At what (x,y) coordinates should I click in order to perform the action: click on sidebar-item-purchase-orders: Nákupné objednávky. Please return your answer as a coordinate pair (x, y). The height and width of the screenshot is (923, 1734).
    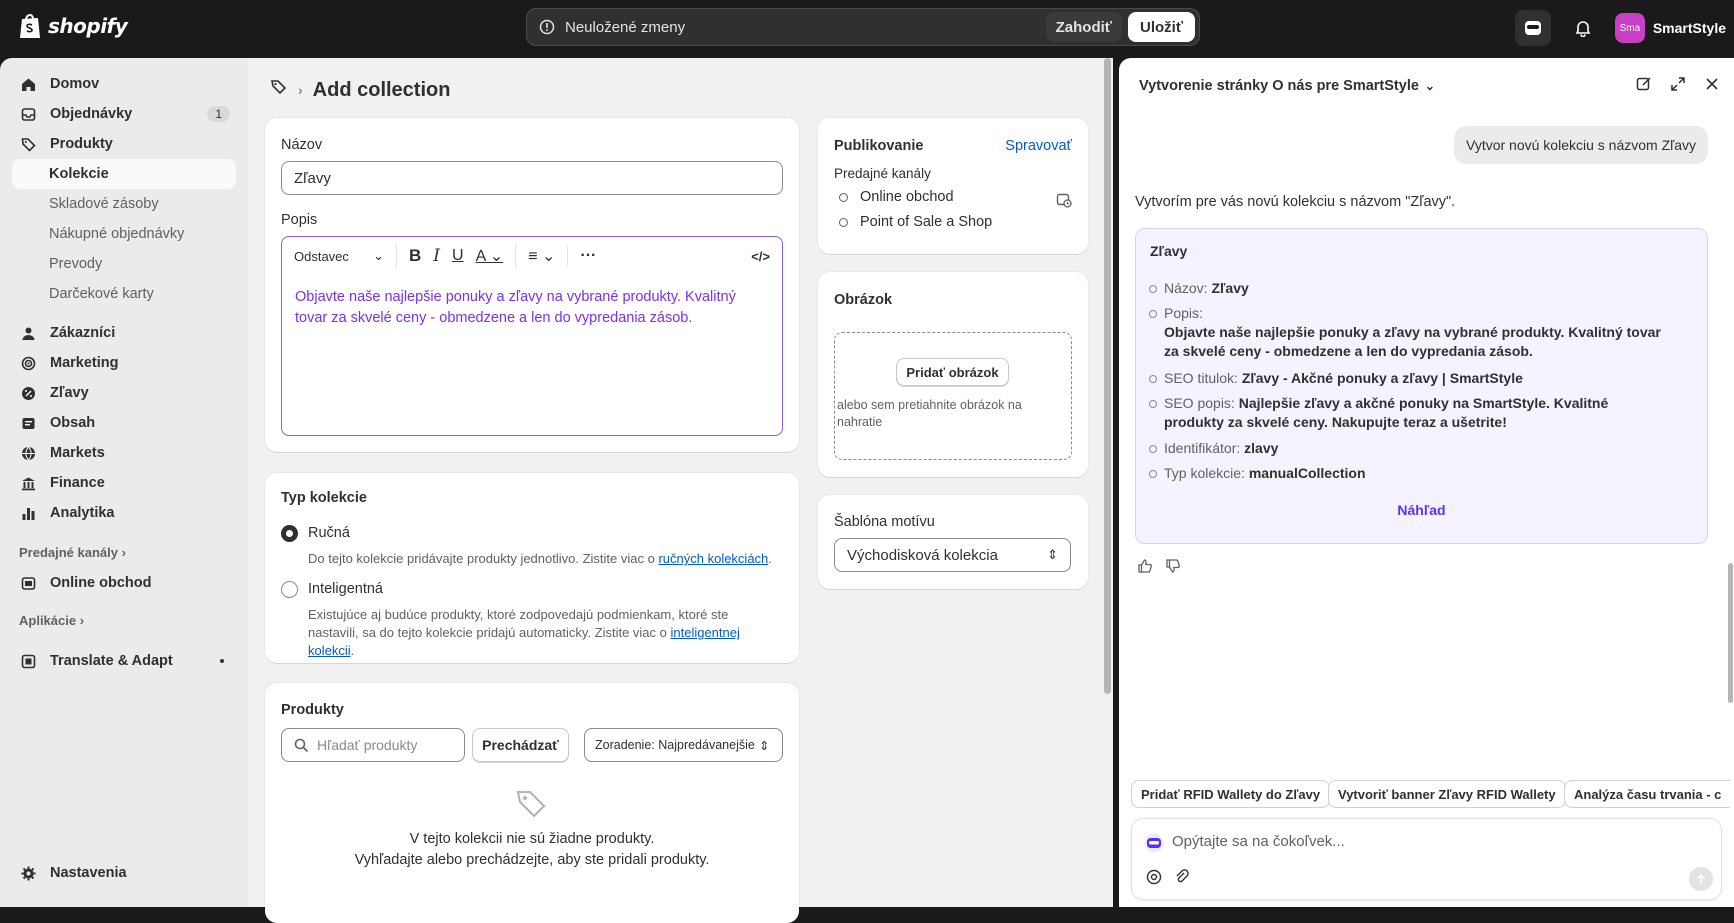
    Looking at the image, I should click on (124, 234).